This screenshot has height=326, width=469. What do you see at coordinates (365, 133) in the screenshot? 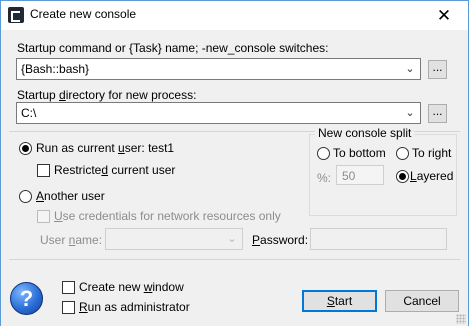
I see `new-console-split-title: New console split` at bounding box center [365, 133].